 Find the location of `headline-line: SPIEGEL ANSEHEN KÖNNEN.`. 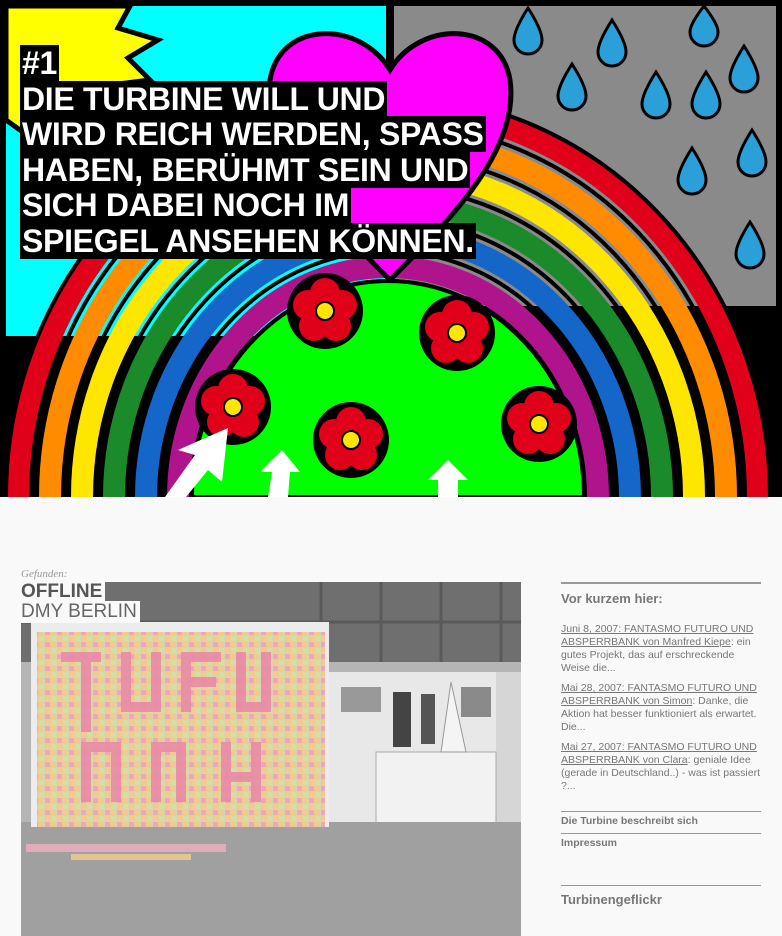

headline-line: SPIEGEL ANSEHEN KÖNNEN. is located at coordinates (248, 240).